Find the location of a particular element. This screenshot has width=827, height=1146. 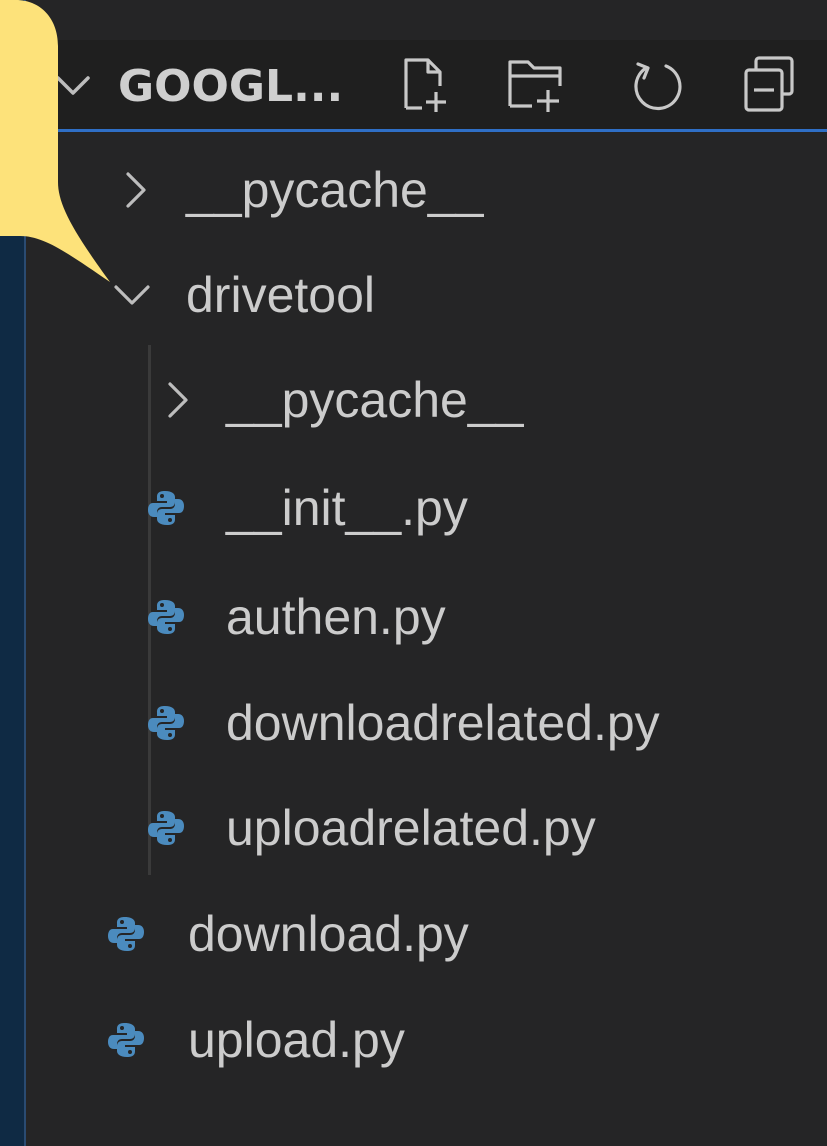

refresh-button is located at coordinates (656, 84).